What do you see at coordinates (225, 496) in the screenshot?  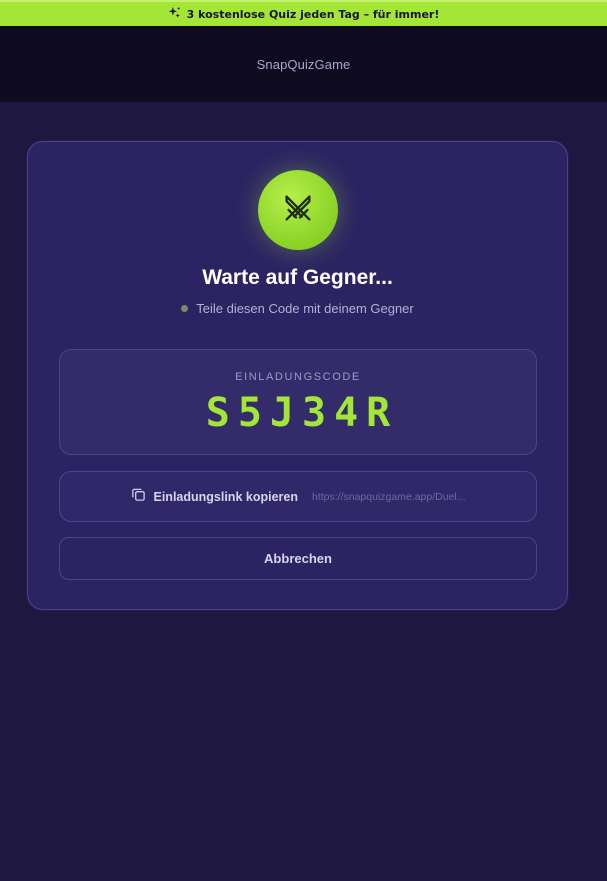 I see `copy-invite-link-label: Einladungslink kopieren` at bounding box center [225, 496].